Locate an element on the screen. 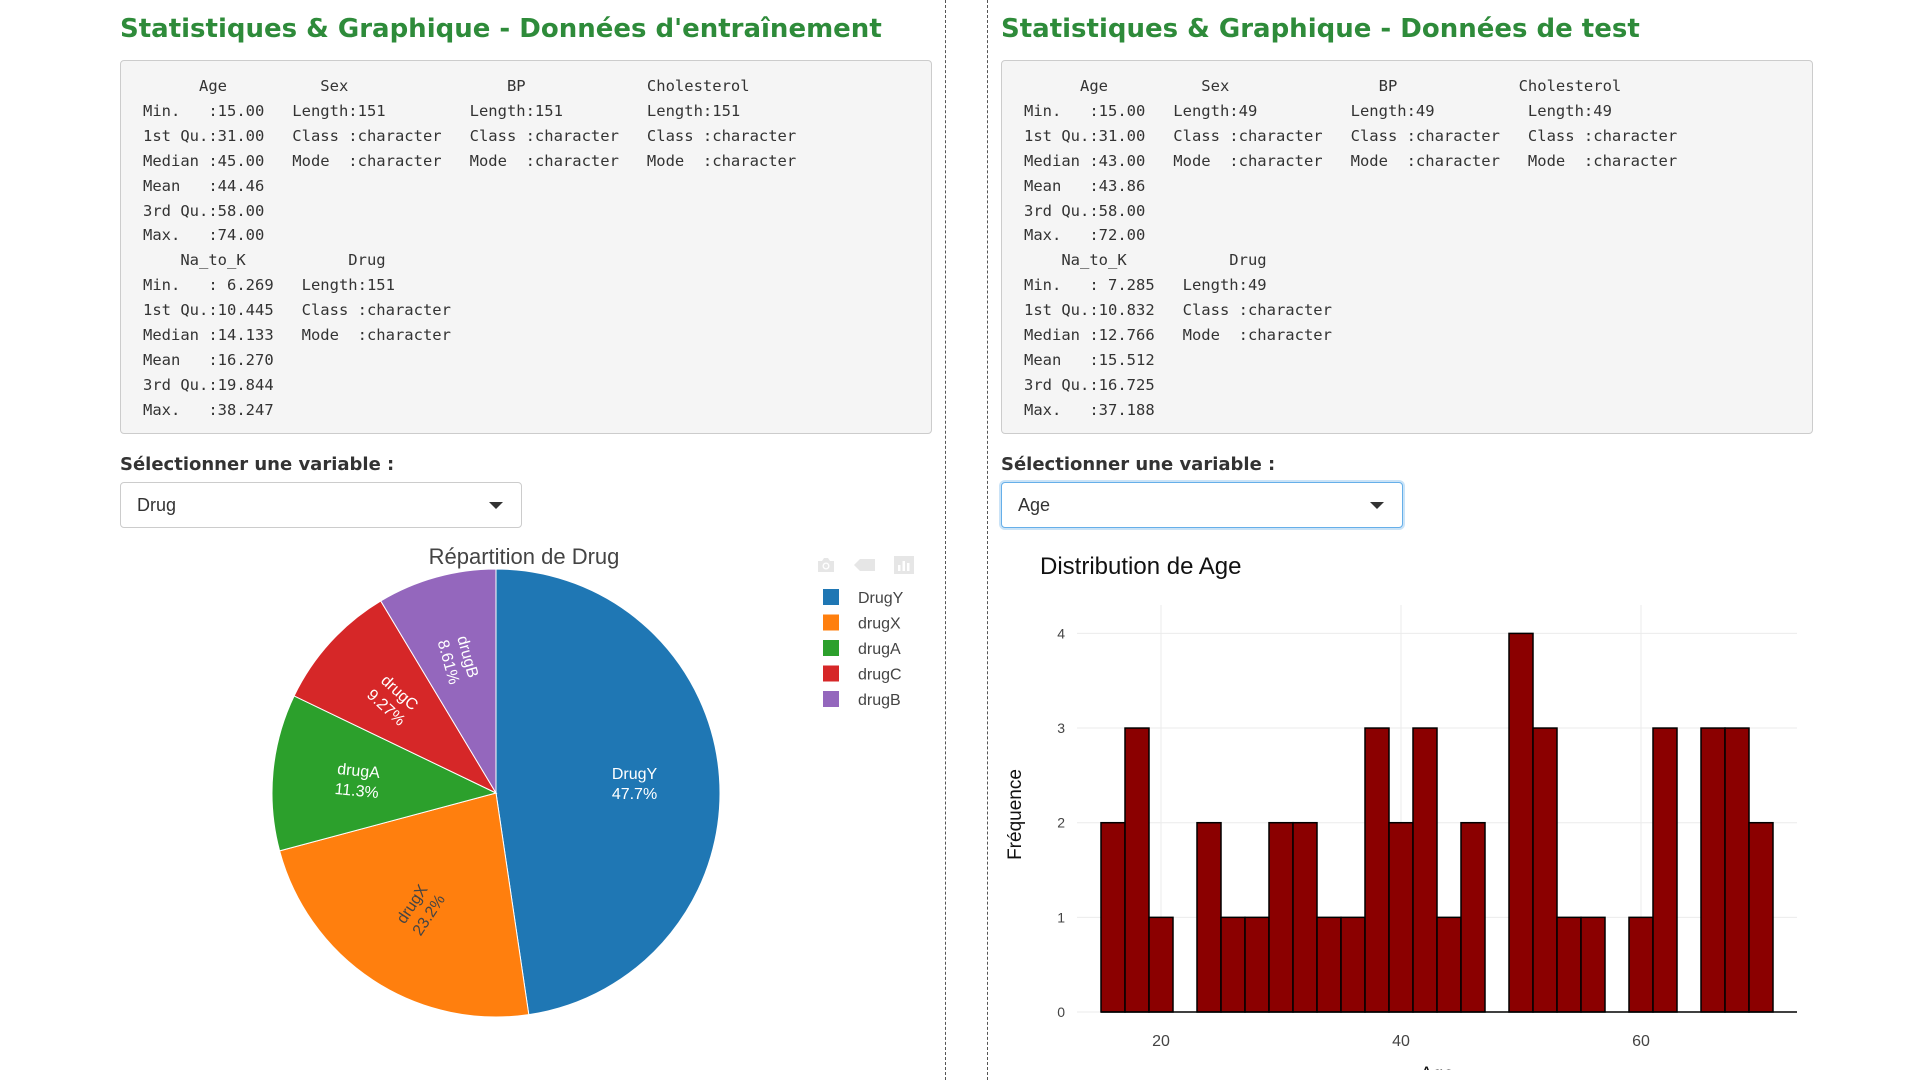  y-tick-label: 4 is located at coordinates (1061, 633).